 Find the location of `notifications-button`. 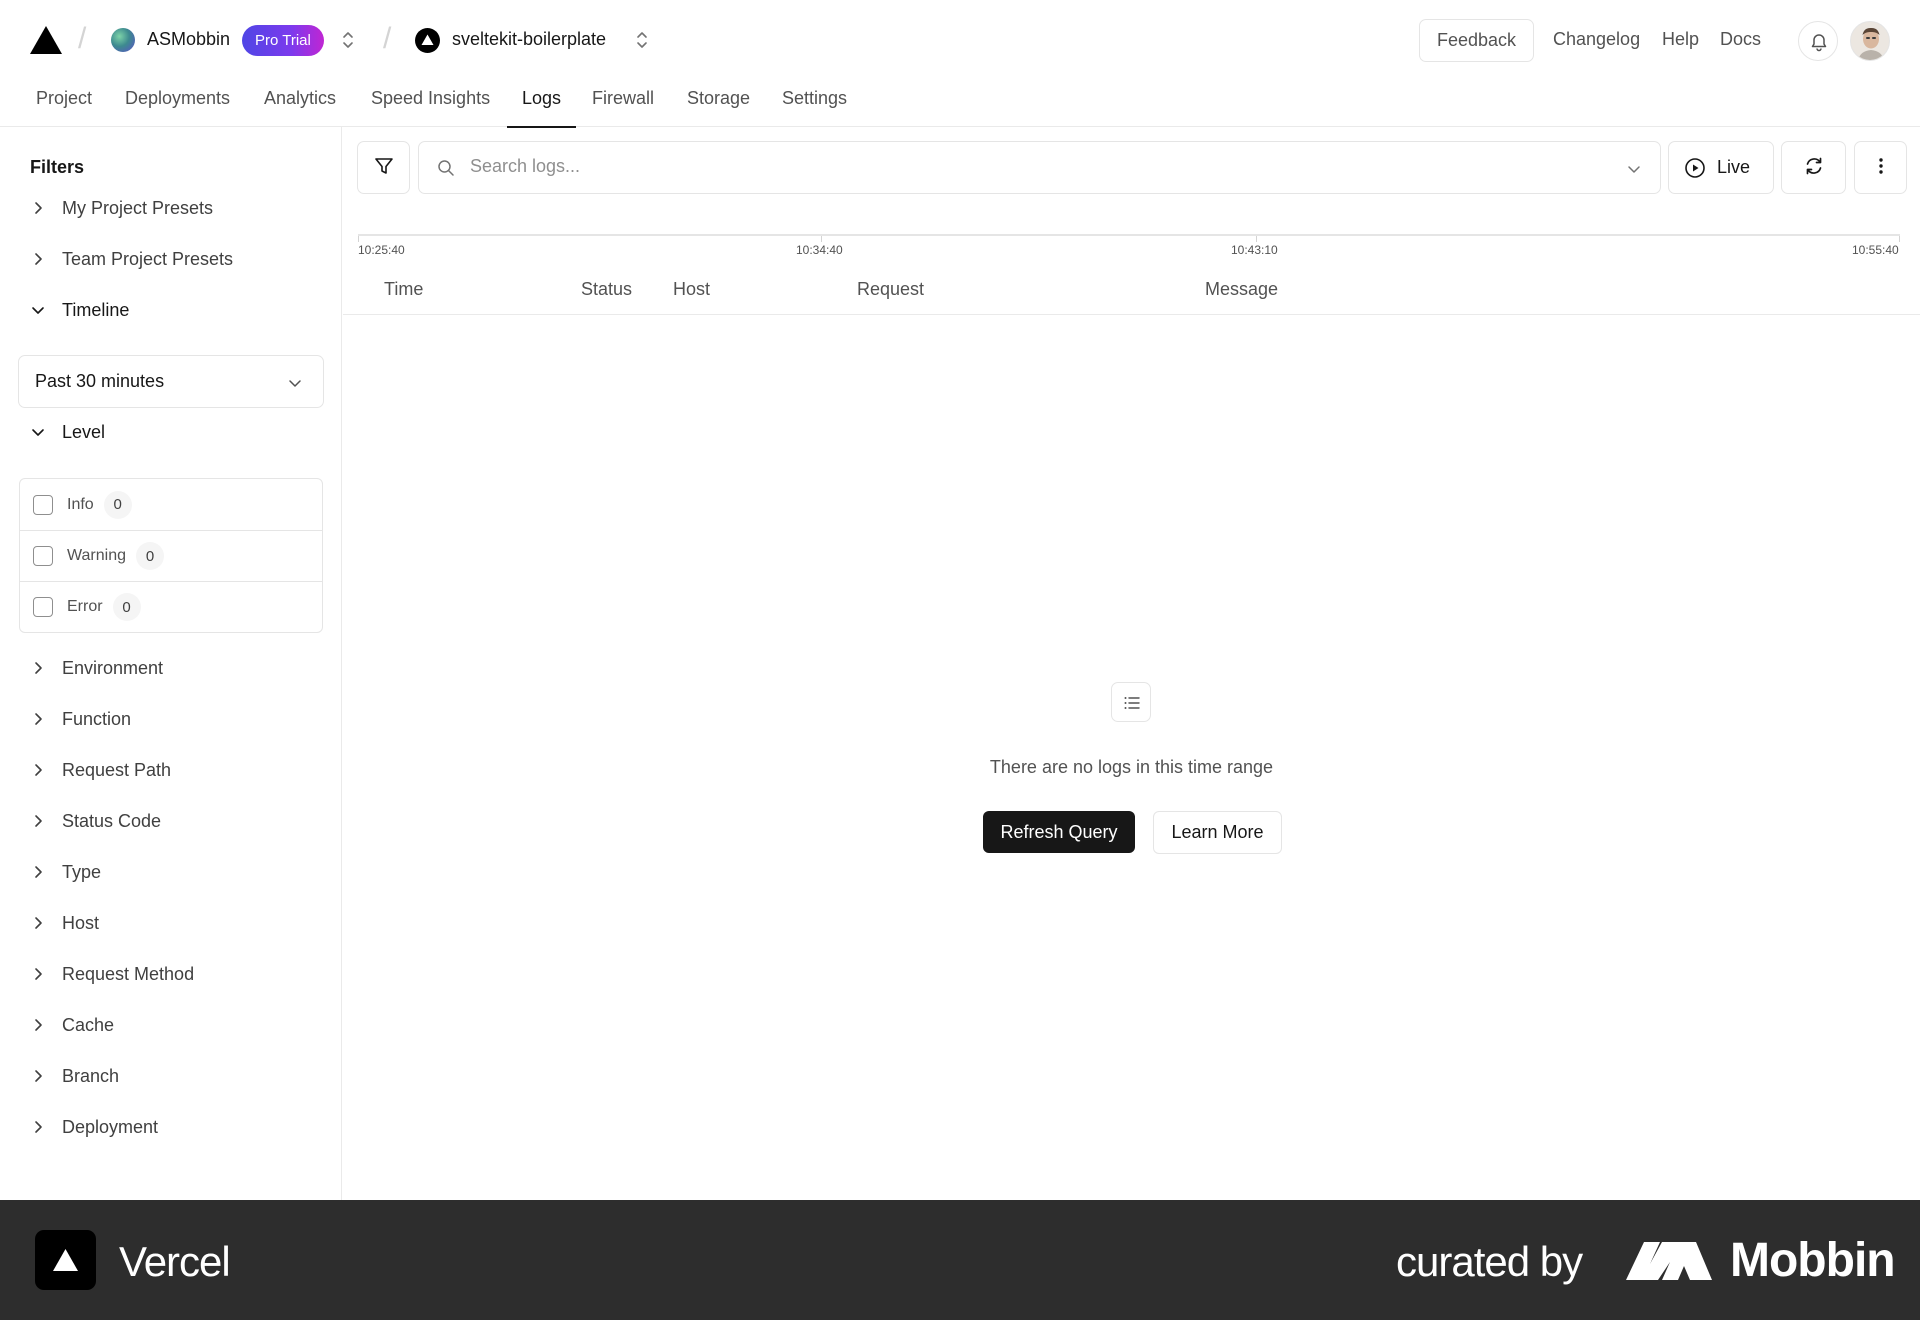

notifications-button is located at coordinates (1818, 41).